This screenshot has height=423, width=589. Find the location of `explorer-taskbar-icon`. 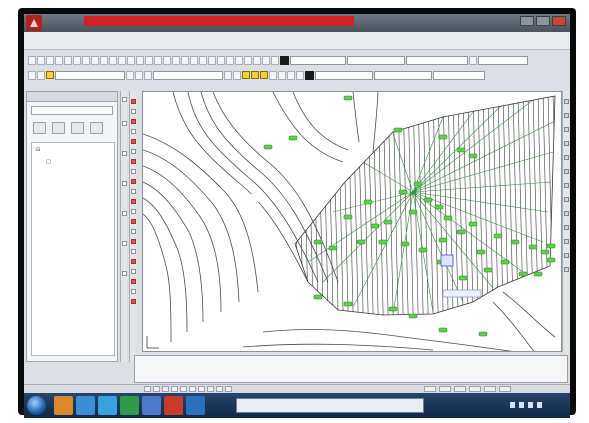

explorer-taskbar-icon is located at coordinates (63, 405).